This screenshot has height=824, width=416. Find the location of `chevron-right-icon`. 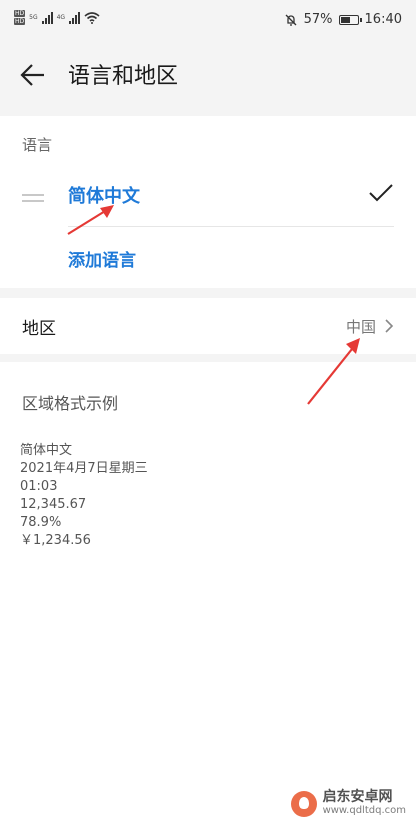

chevron-right-icon is located at coordinates (389, 326).